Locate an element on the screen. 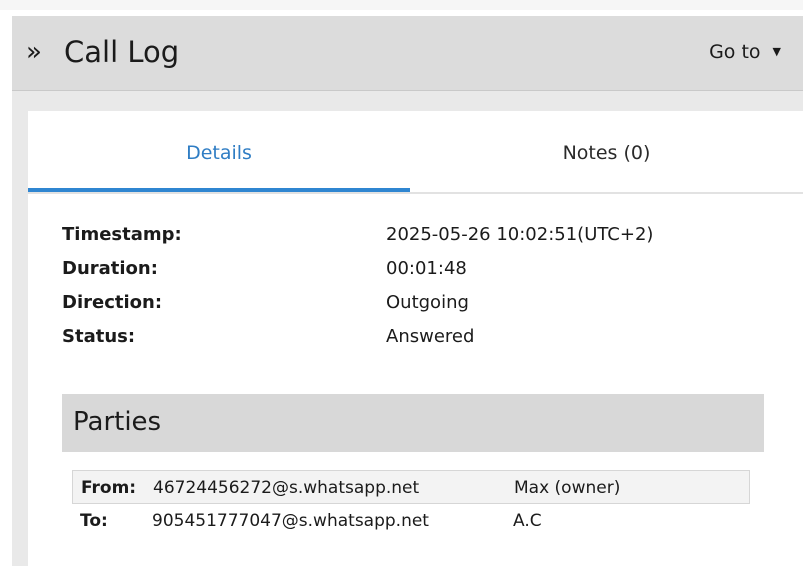  goto-dropdown: Go to ▼ is located at coordinates (745, 52).